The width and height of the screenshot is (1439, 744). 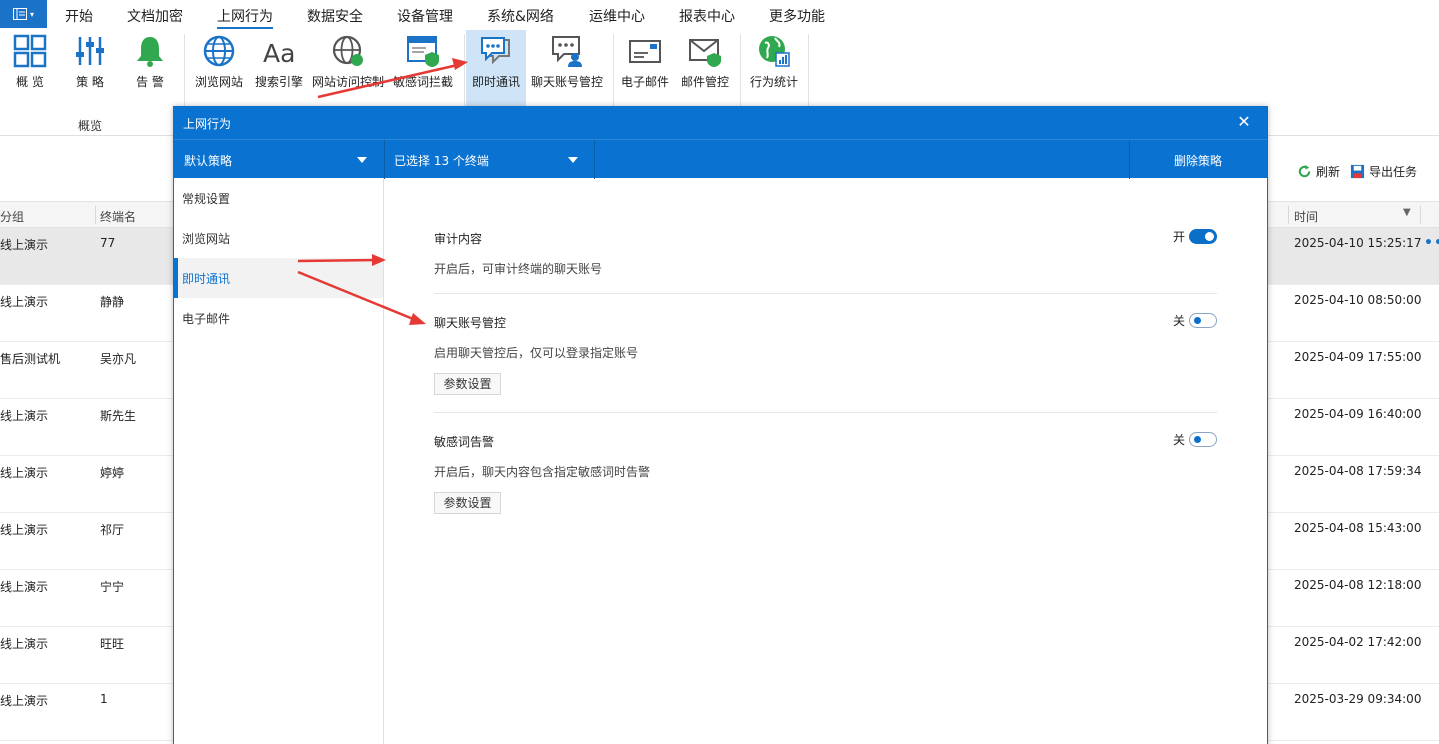 I want to click on column-header-group: 分组, so click(x=12, y=216).